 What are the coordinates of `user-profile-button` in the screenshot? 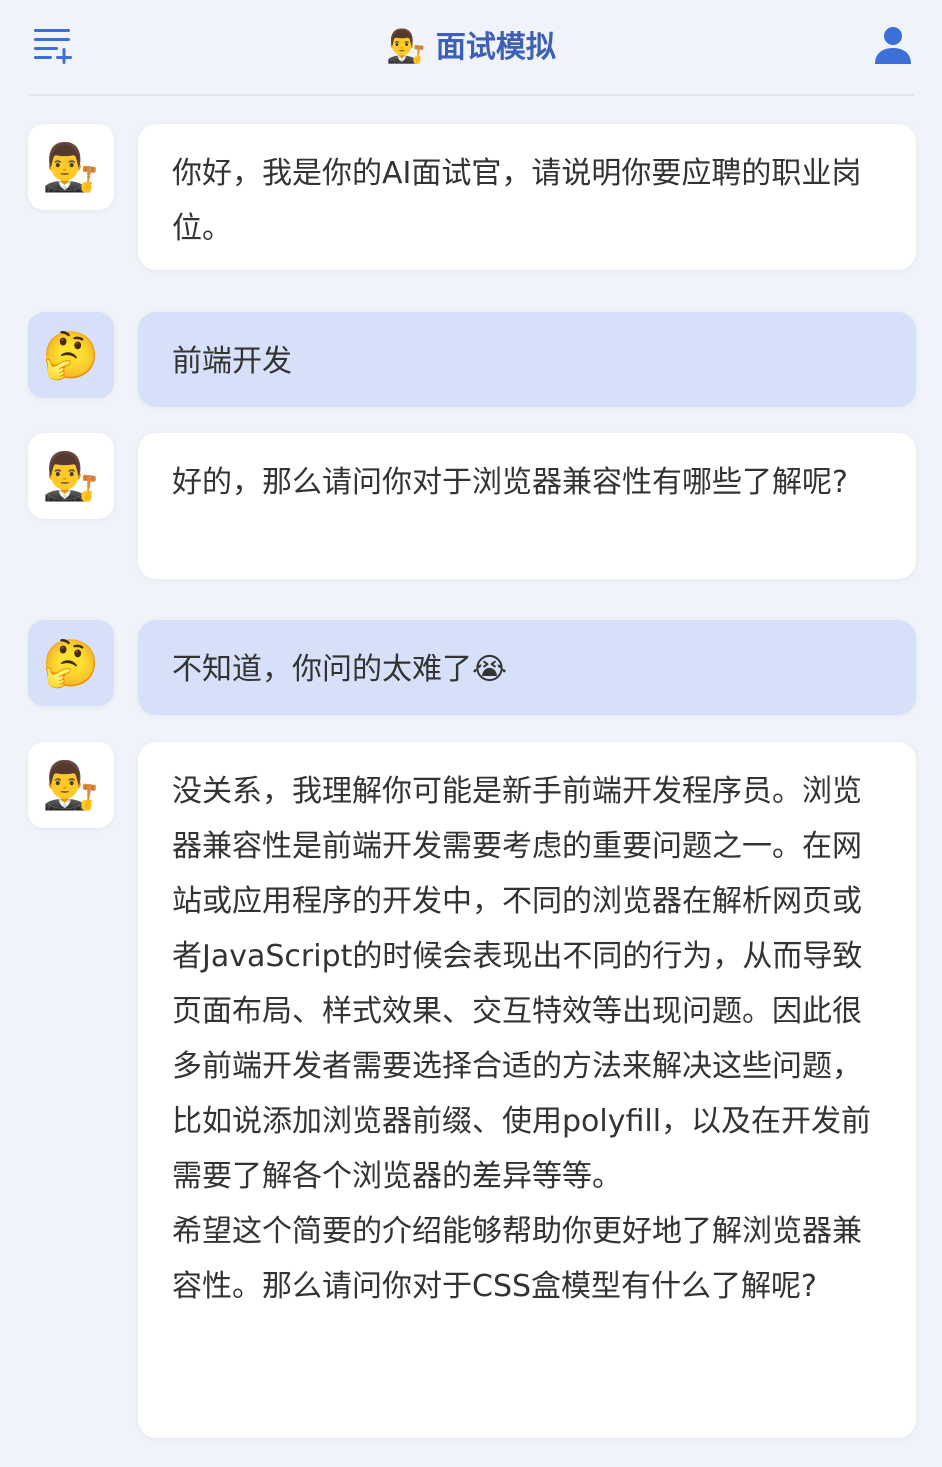 It's located at (893, 46).